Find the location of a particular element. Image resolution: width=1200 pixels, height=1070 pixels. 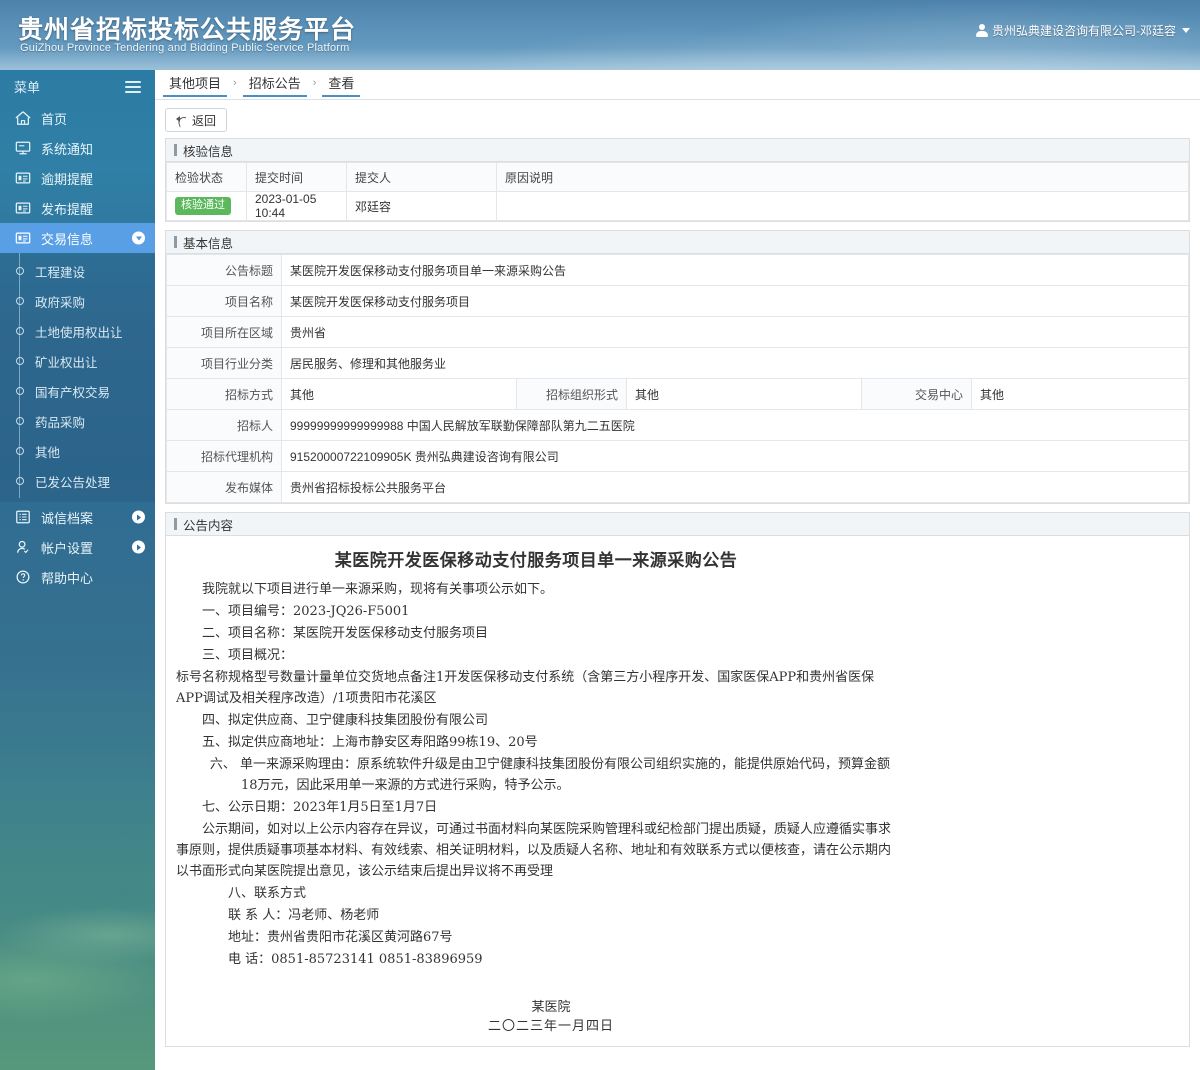

sidebar-subitem-label: 工程建设 is located at coordinates (60, 272).